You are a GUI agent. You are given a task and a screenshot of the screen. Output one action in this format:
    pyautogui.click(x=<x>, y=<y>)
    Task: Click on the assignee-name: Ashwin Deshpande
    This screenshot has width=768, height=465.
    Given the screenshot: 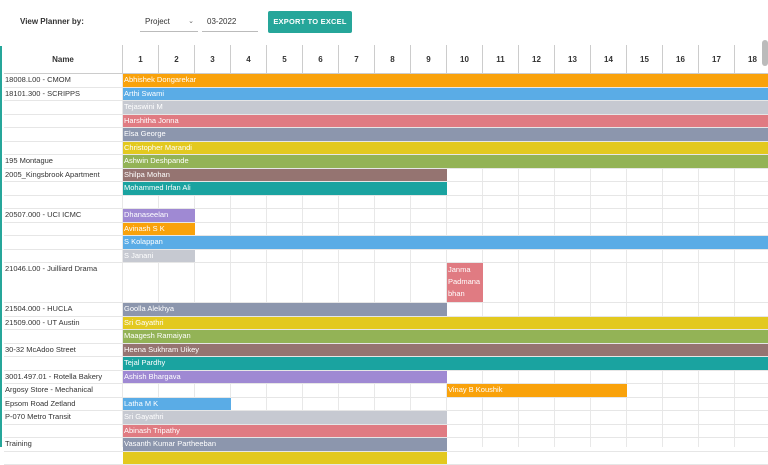 What is the action you would take?
    pyautogui.click(x=156, y=160)
    